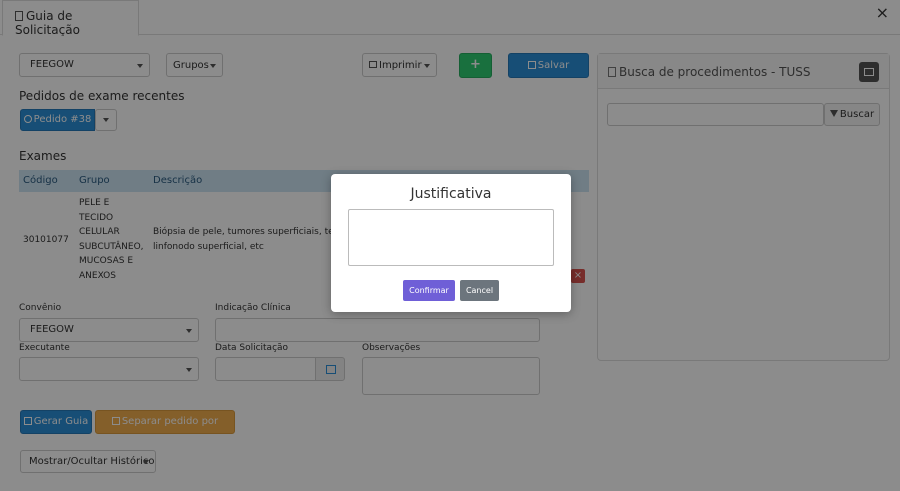  What do you see at coordinates (451, 194) in the screenshot?
I see `modal-title: Justificativa` at bounding box center [451, 194].